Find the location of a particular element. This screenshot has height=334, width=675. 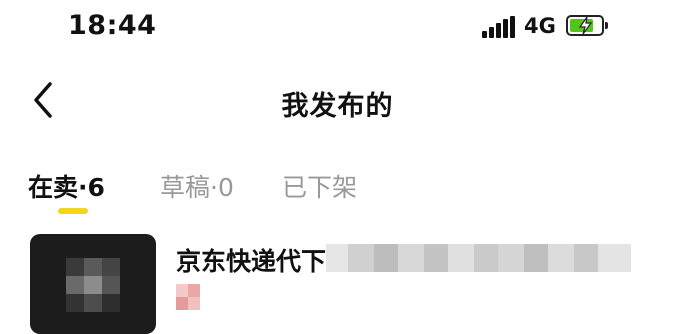

page-title: 我发布的 is located at coordinates (337, 106).